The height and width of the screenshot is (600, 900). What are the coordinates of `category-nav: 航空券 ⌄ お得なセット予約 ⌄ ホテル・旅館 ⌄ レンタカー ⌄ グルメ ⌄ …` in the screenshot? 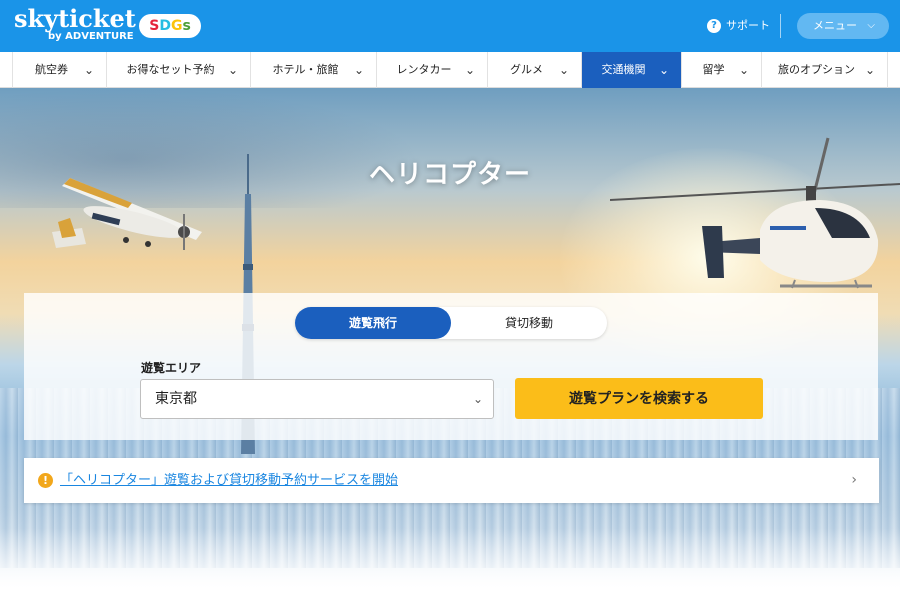 It's located at (450, 70).